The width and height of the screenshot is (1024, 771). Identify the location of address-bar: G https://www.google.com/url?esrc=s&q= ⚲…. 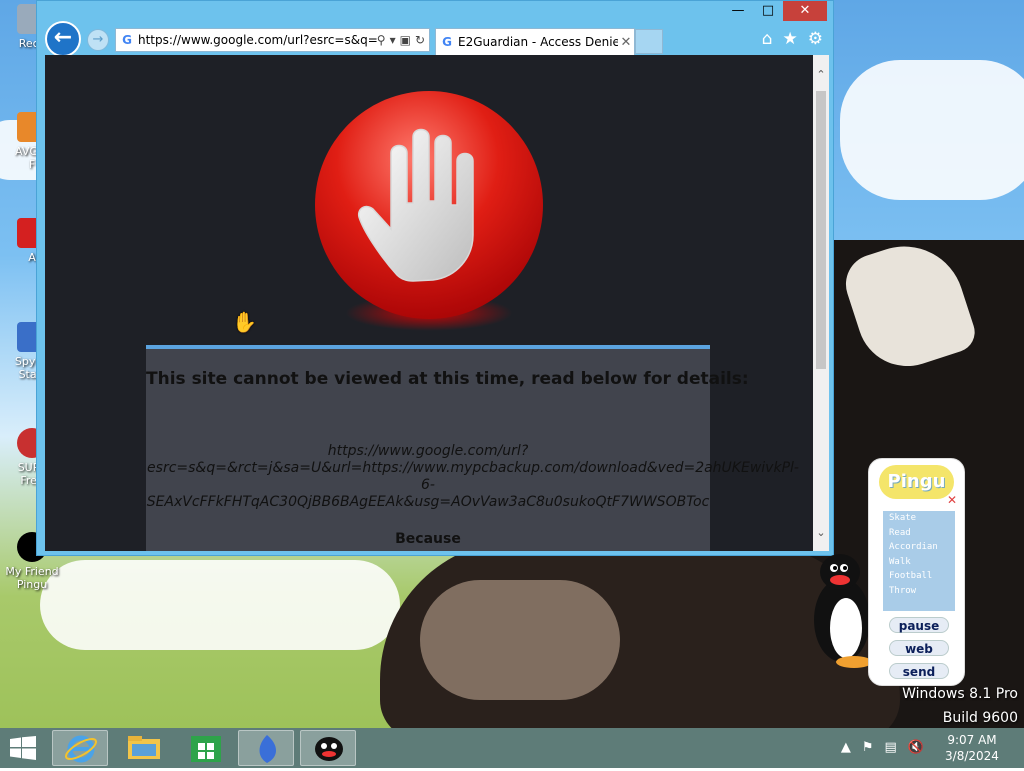
(272, 40).